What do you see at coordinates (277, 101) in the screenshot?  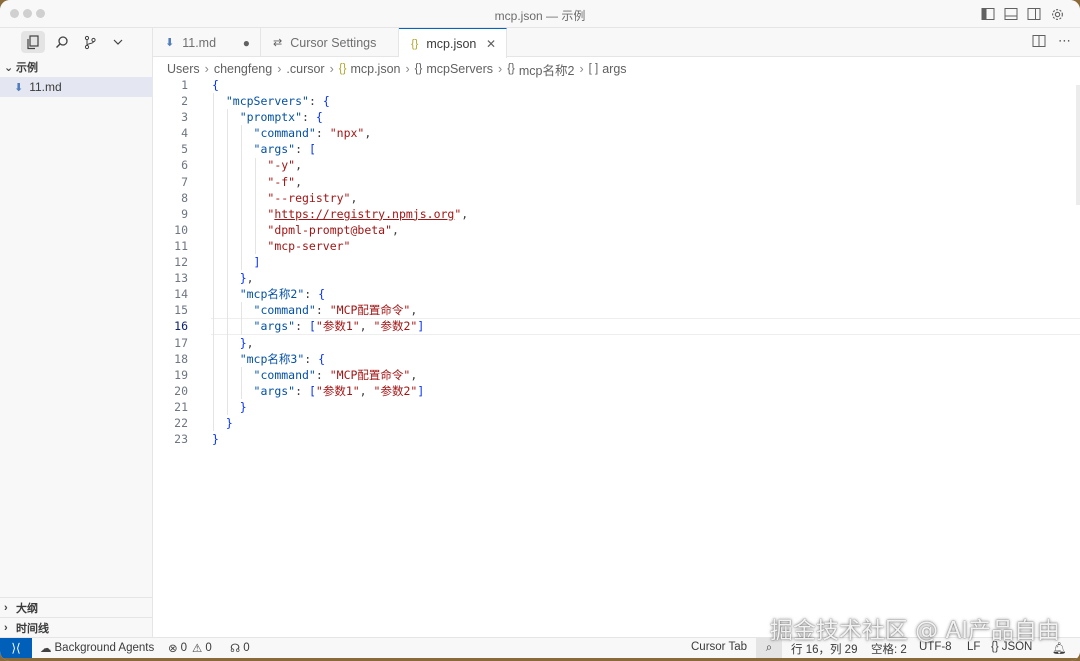 I see `line-text: "mcpServers": {` at bounding box center [277, 101].